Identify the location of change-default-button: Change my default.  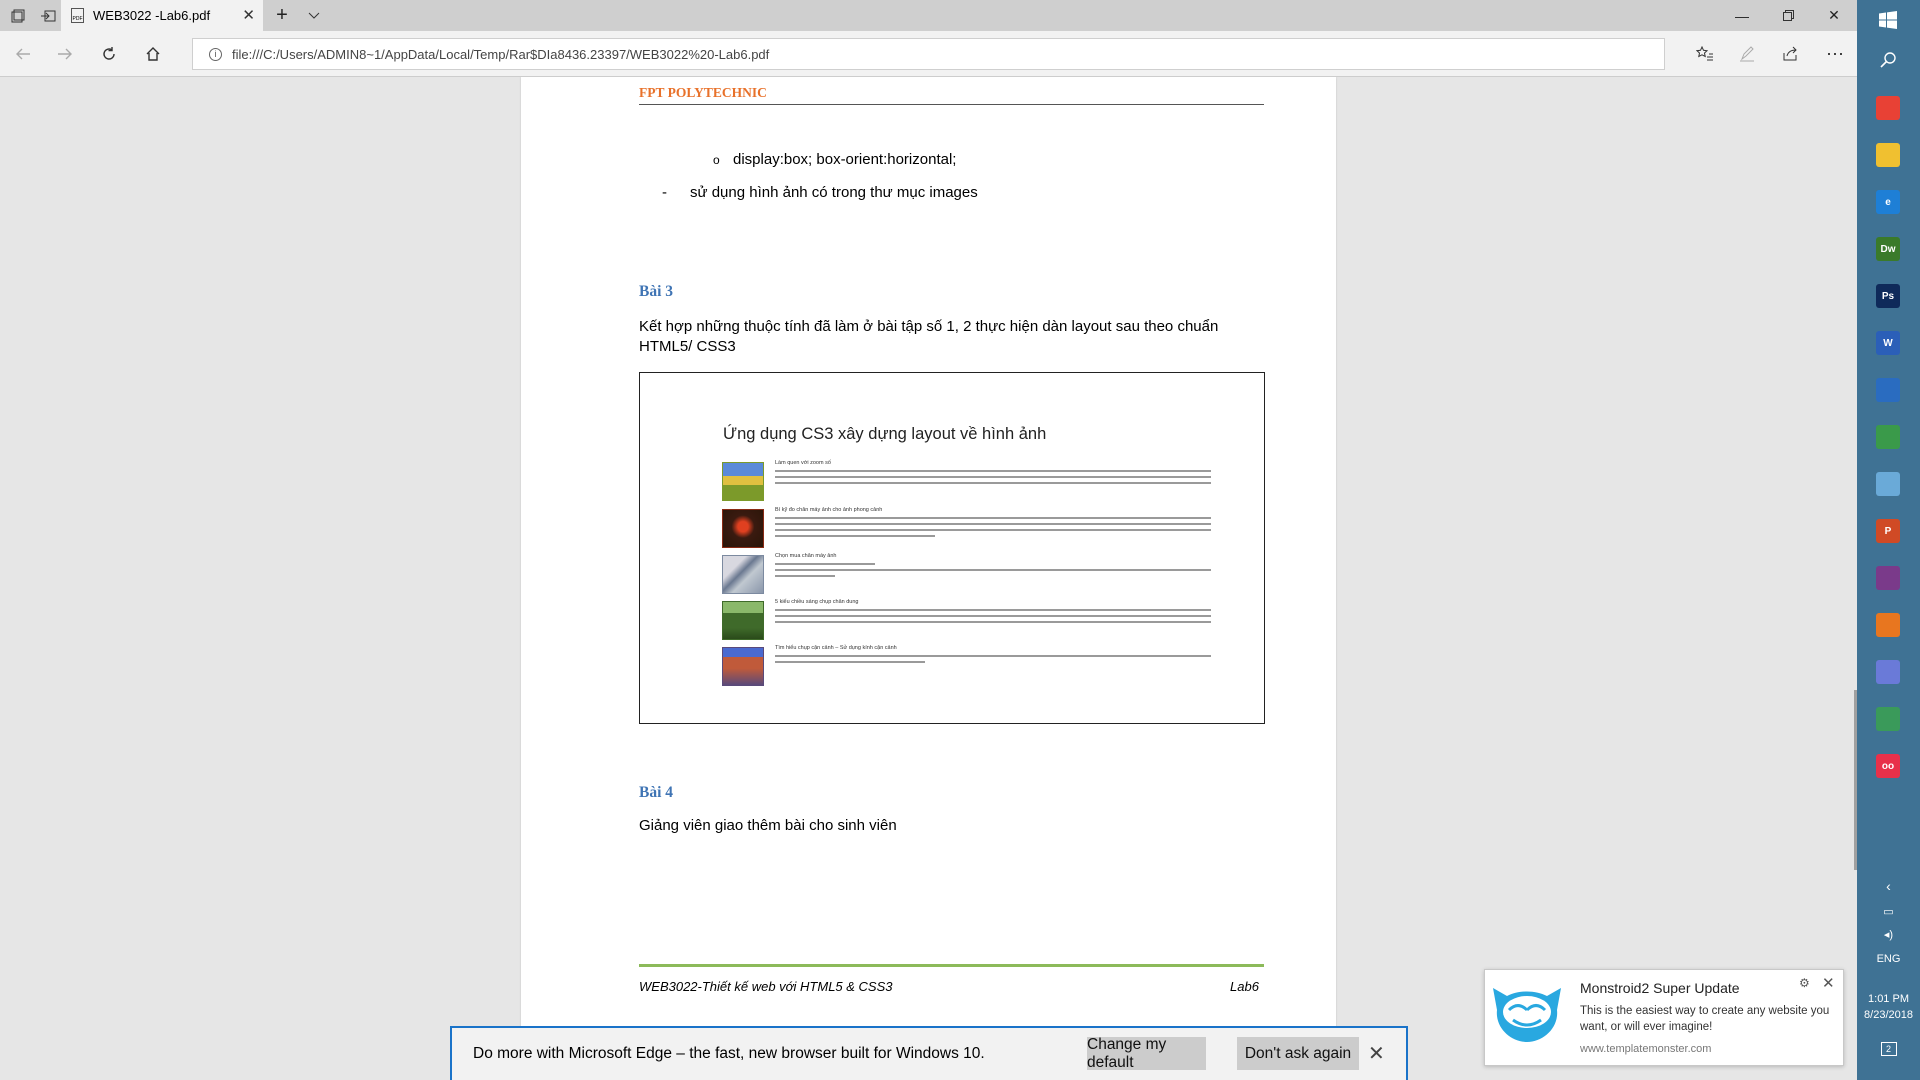
(1146, 1053).